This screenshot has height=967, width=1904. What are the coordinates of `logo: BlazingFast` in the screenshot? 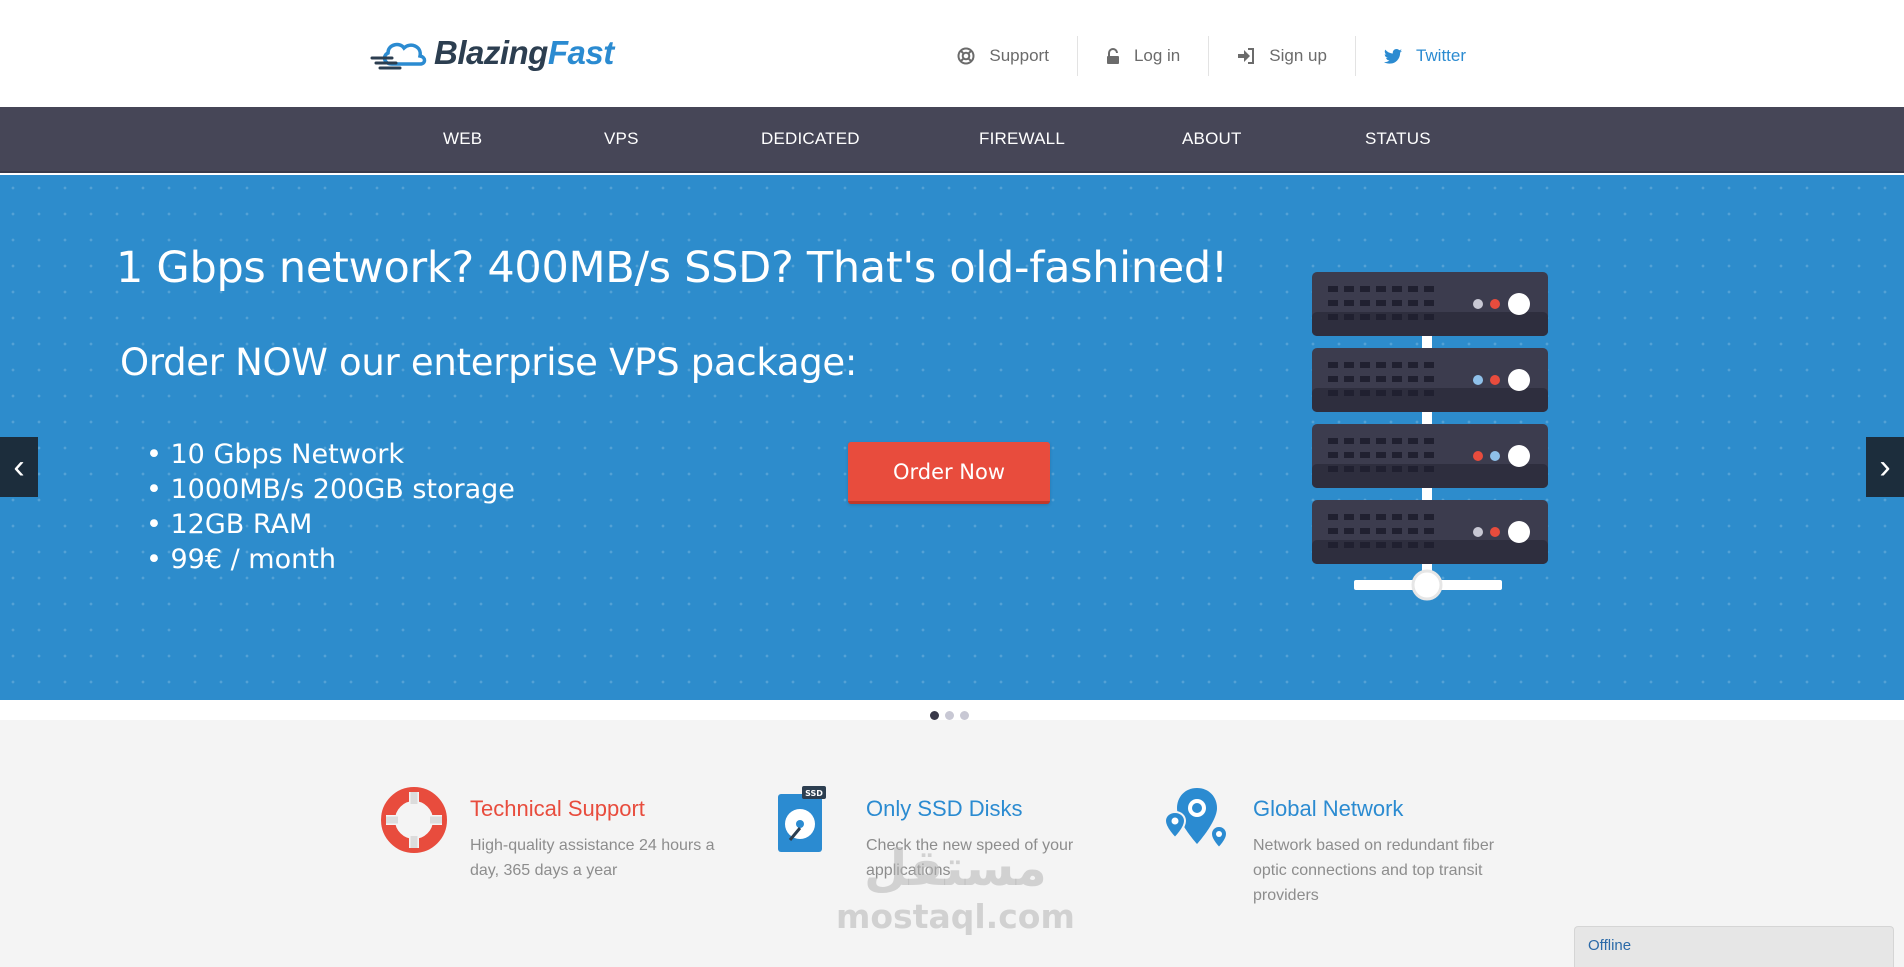 It's located at (492, 53).